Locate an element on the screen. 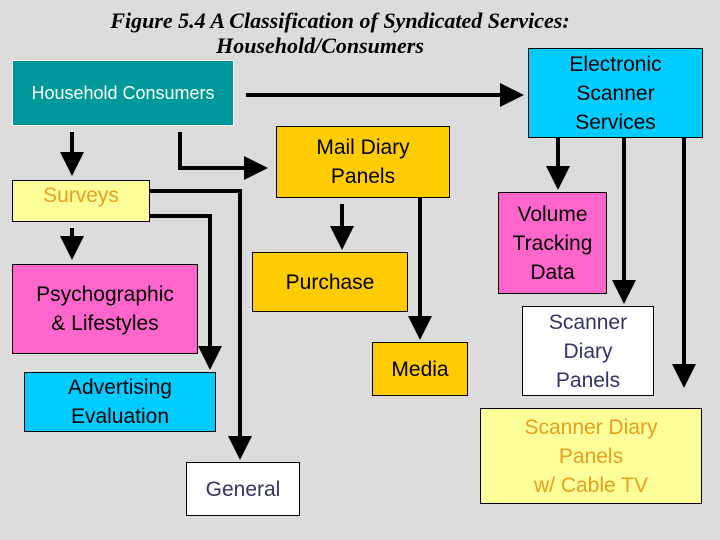 The height and width of the screenshot is (540, 720). node-volume-tracking-data: Volume Tracking Data is located at coordinates (552, 243).